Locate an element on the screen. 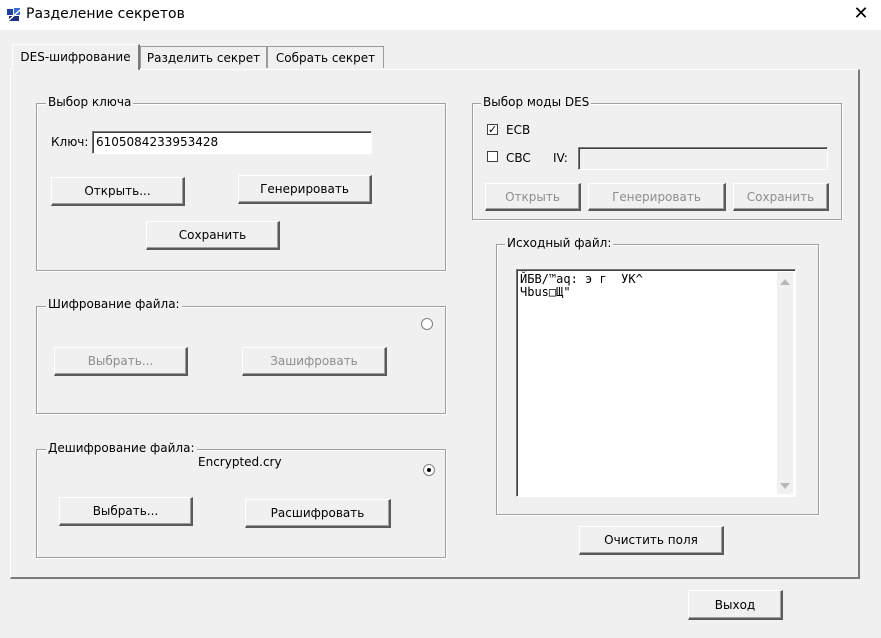 The width and height of the screenshot is (881, 638). app-icon is located at coordinates (14, 15).